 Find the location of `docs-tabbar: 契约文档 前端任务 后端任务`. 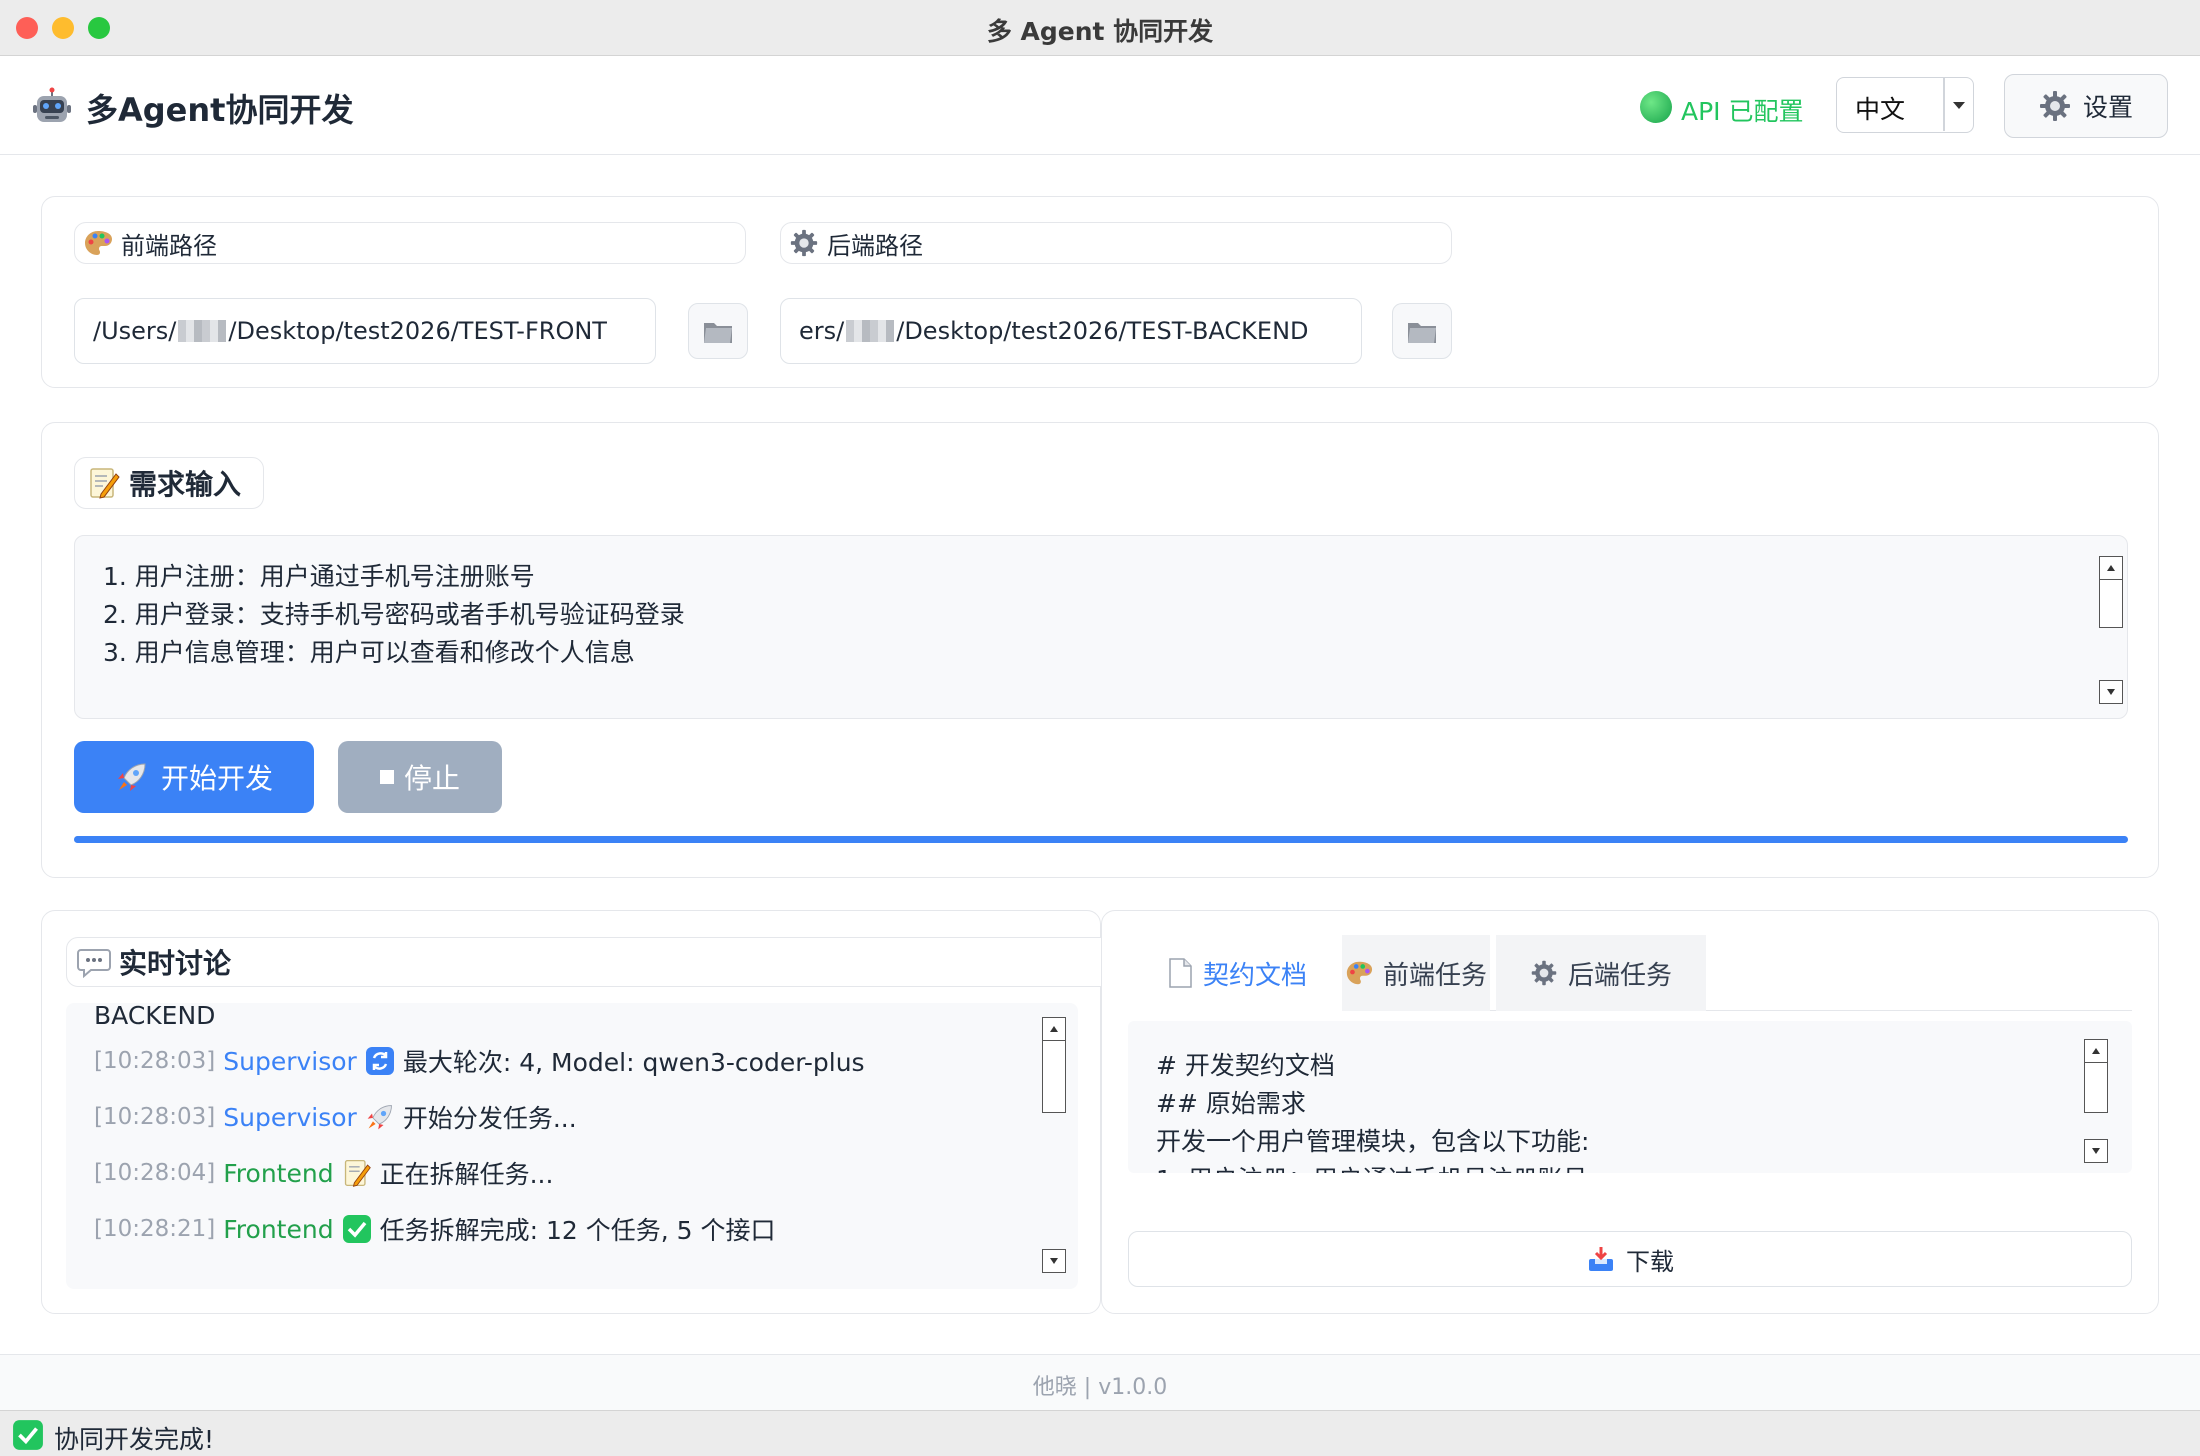

docs-tabbar: 契约文档 前端任务 后端任务 is located at coordinates (1632, 973).